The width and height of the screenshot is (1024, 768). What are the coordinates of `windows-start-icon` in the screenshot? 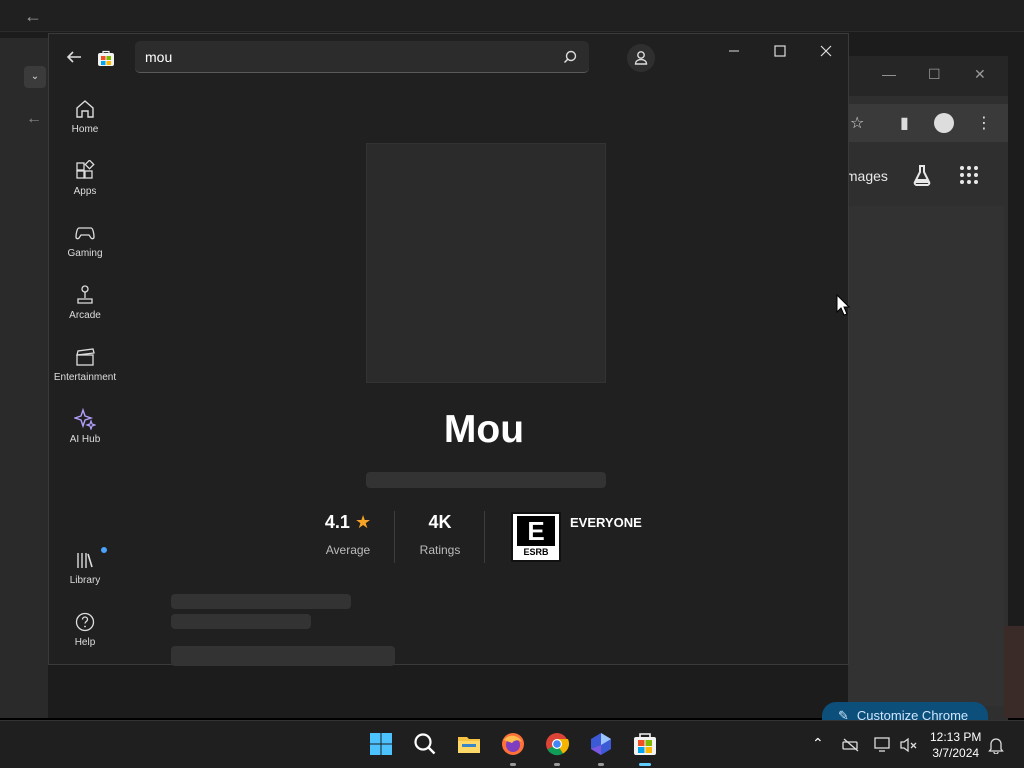 It's located at (381, 744).